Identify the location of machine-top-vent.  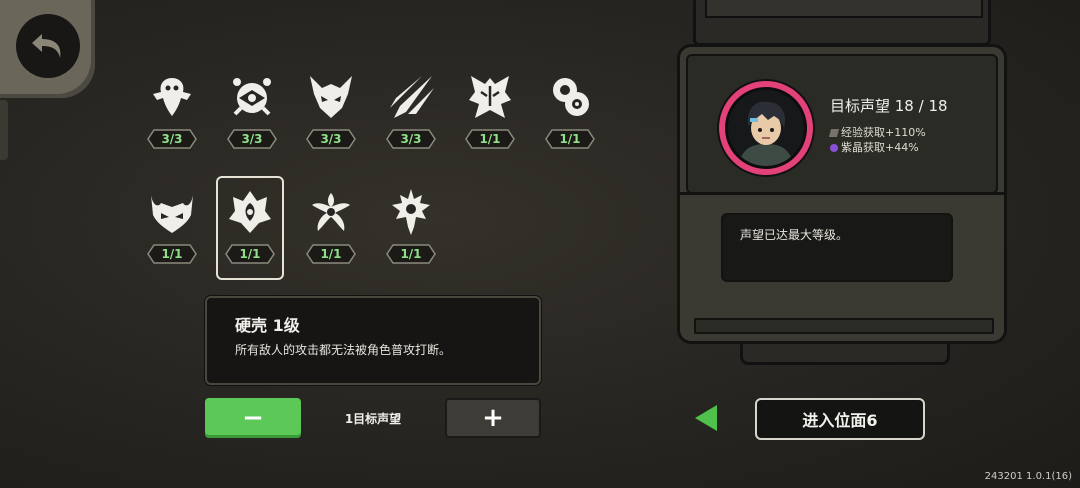
(844, 9).